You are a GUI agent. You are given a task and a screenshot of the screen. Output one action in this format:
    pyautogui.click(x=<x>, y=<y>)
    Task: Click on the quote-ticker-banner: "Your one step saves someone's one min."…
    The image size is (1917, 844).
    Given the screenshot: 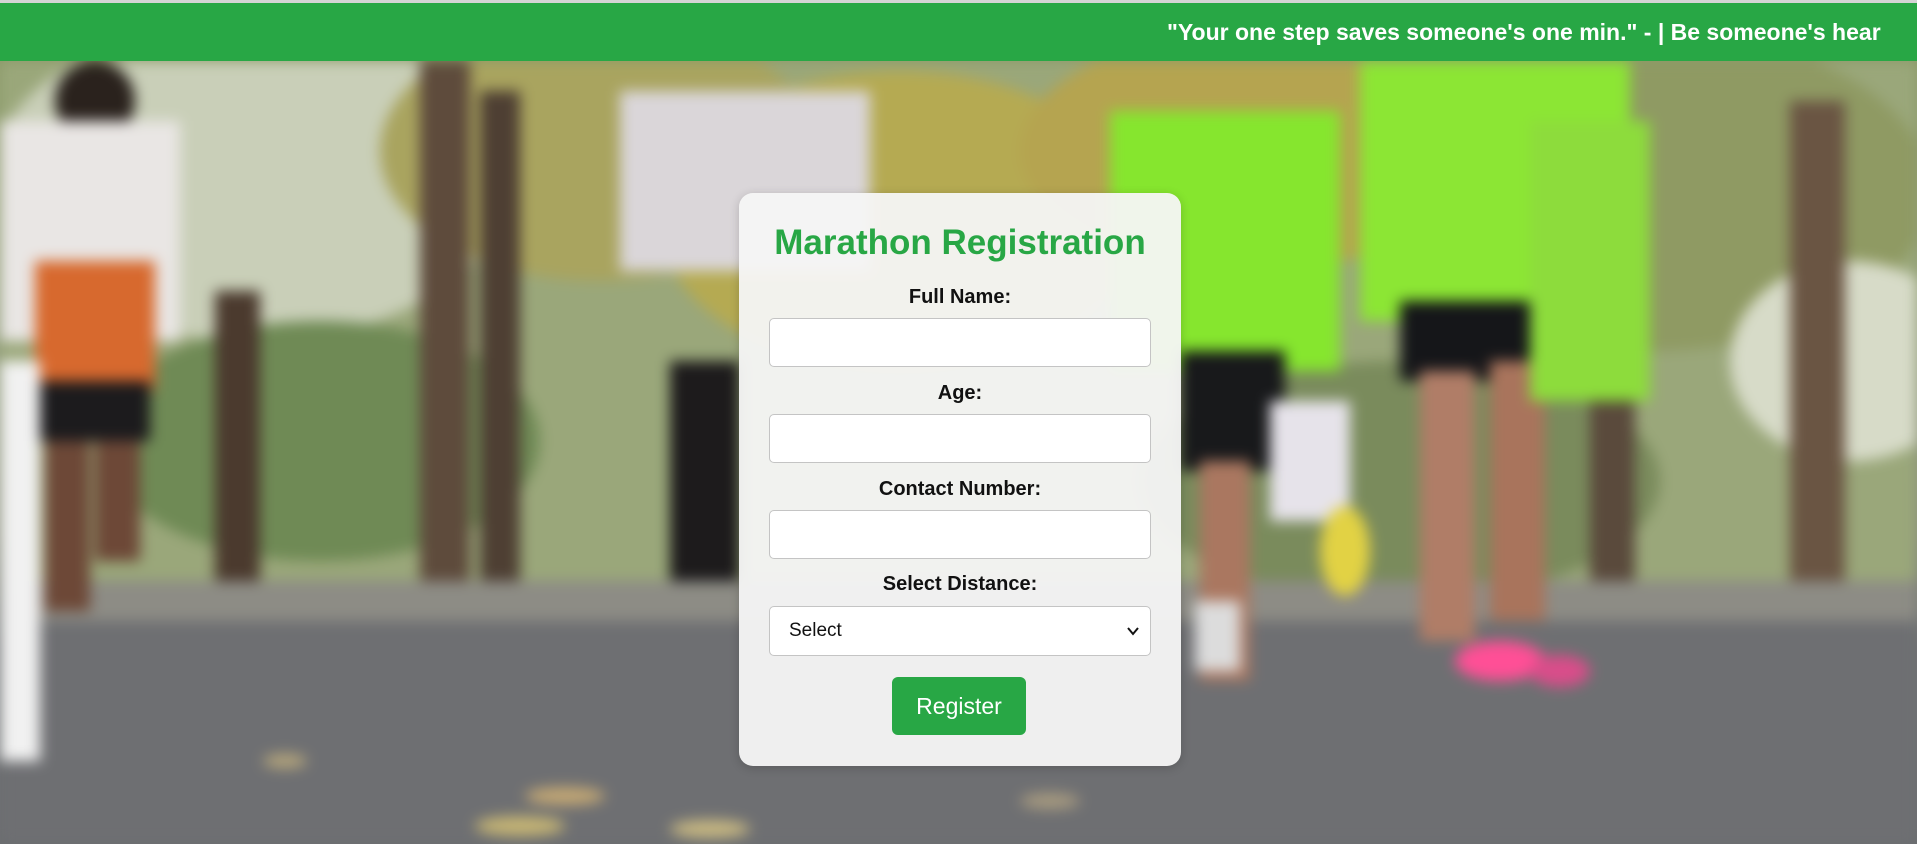 What is the action you would take?
    pyautogui.click(x=958, y=32)
    